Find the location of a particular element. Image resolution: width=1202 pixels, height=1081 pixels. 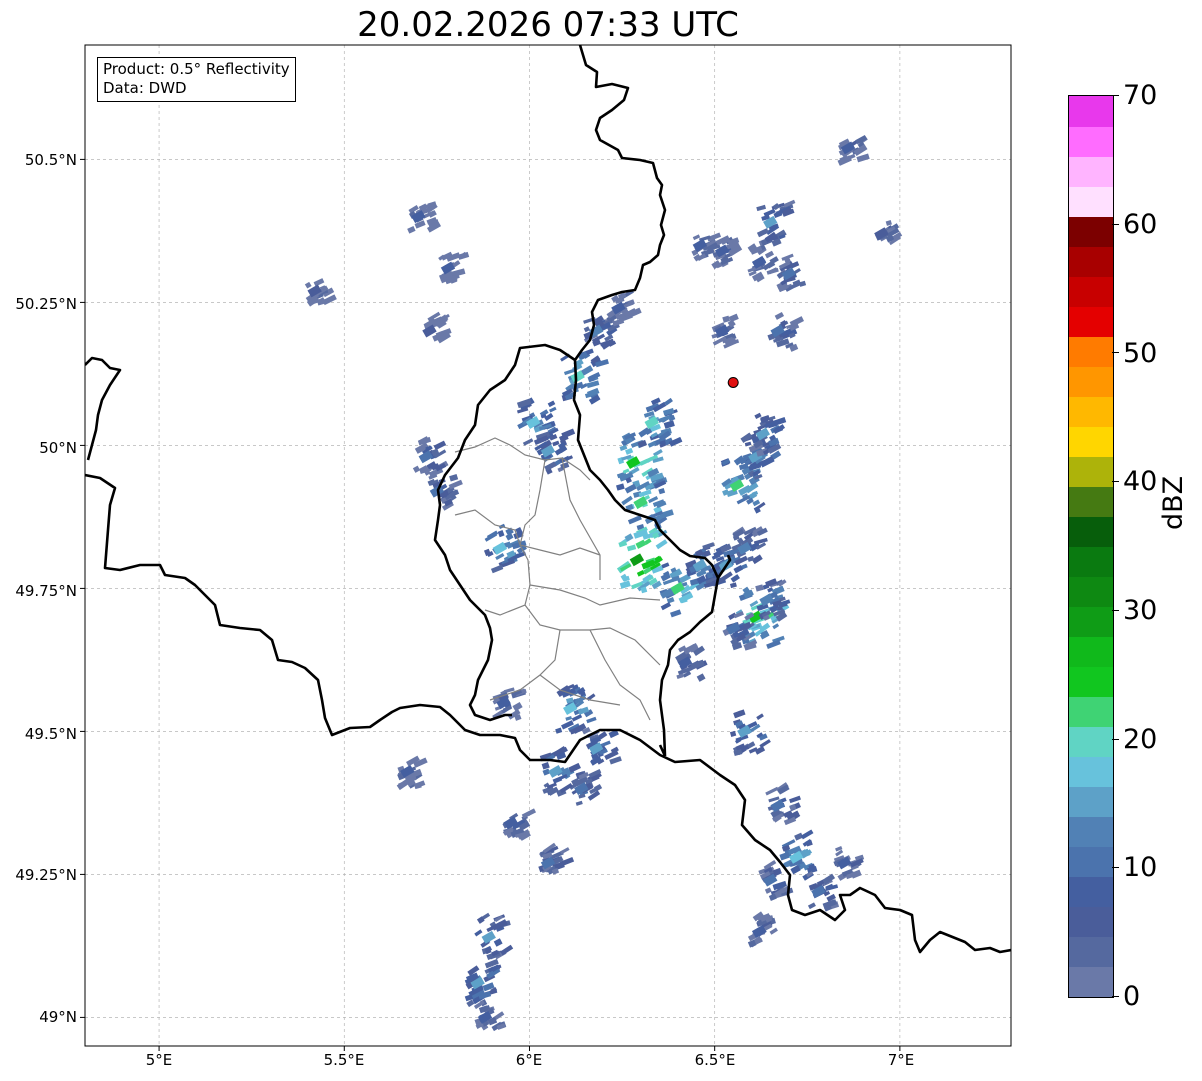

colorbar-label-30: 30 is located at coordinates (1140, 610).